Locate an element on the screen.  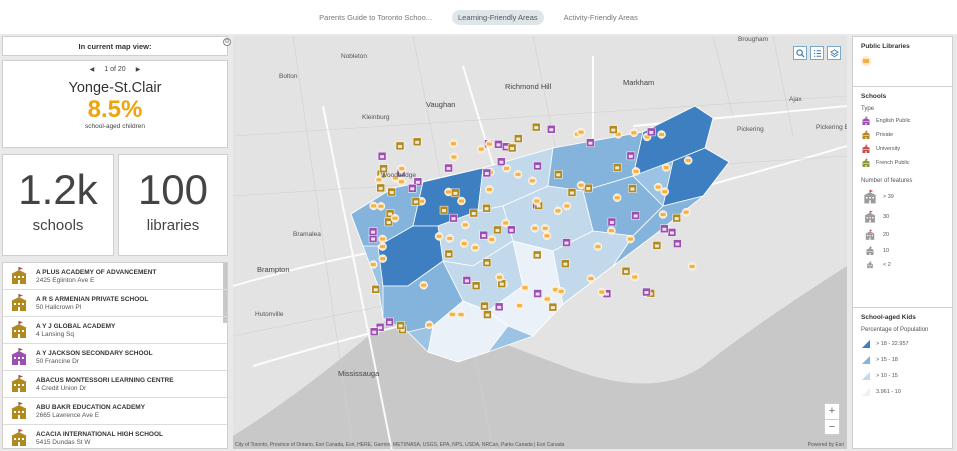
next-arrow-icon: ▶ is located at coordinates (138, 69).